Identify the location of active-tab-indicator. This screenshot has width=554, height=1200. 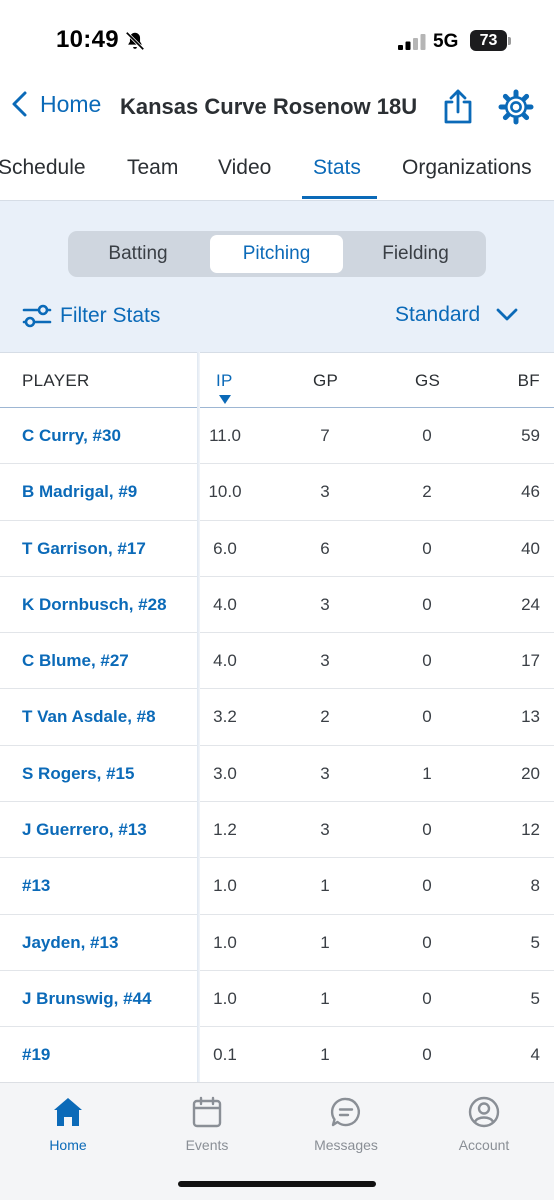
(339, 197).